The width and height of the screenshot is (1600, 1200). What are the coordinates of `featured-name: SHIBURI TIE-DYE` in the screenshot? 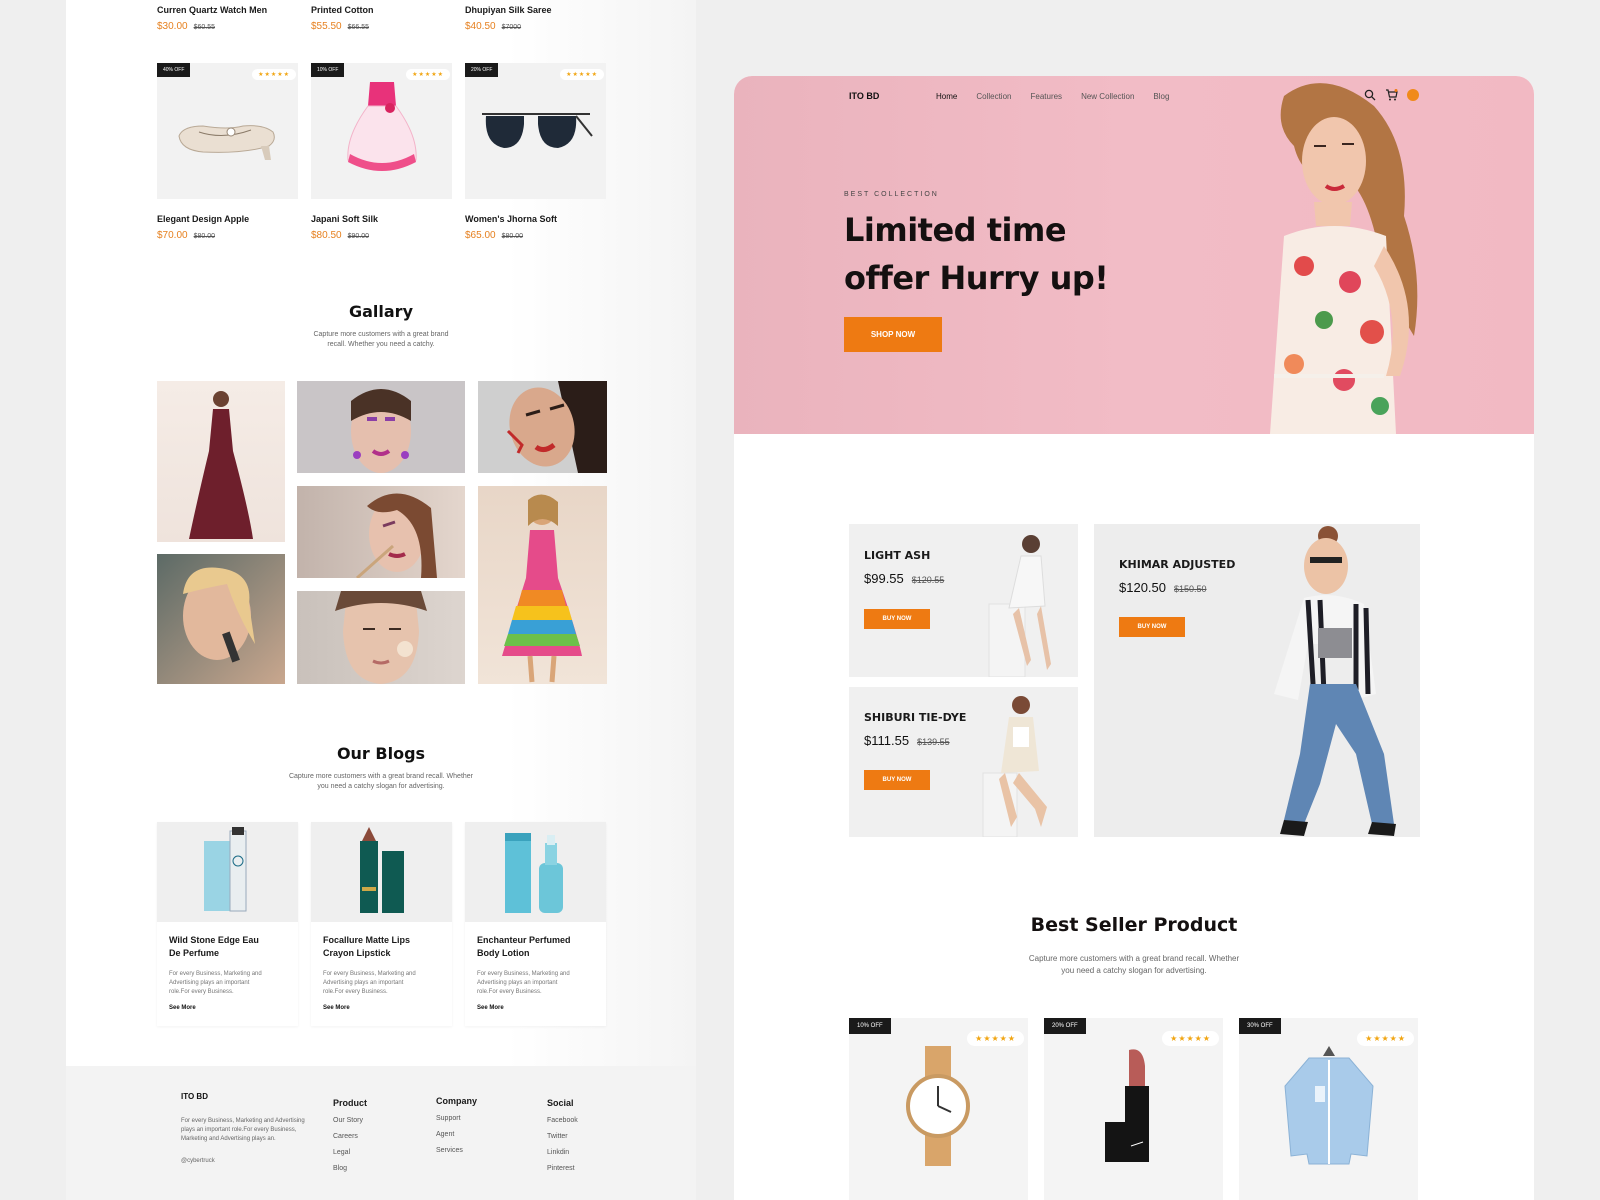 It's located at (915, 717).